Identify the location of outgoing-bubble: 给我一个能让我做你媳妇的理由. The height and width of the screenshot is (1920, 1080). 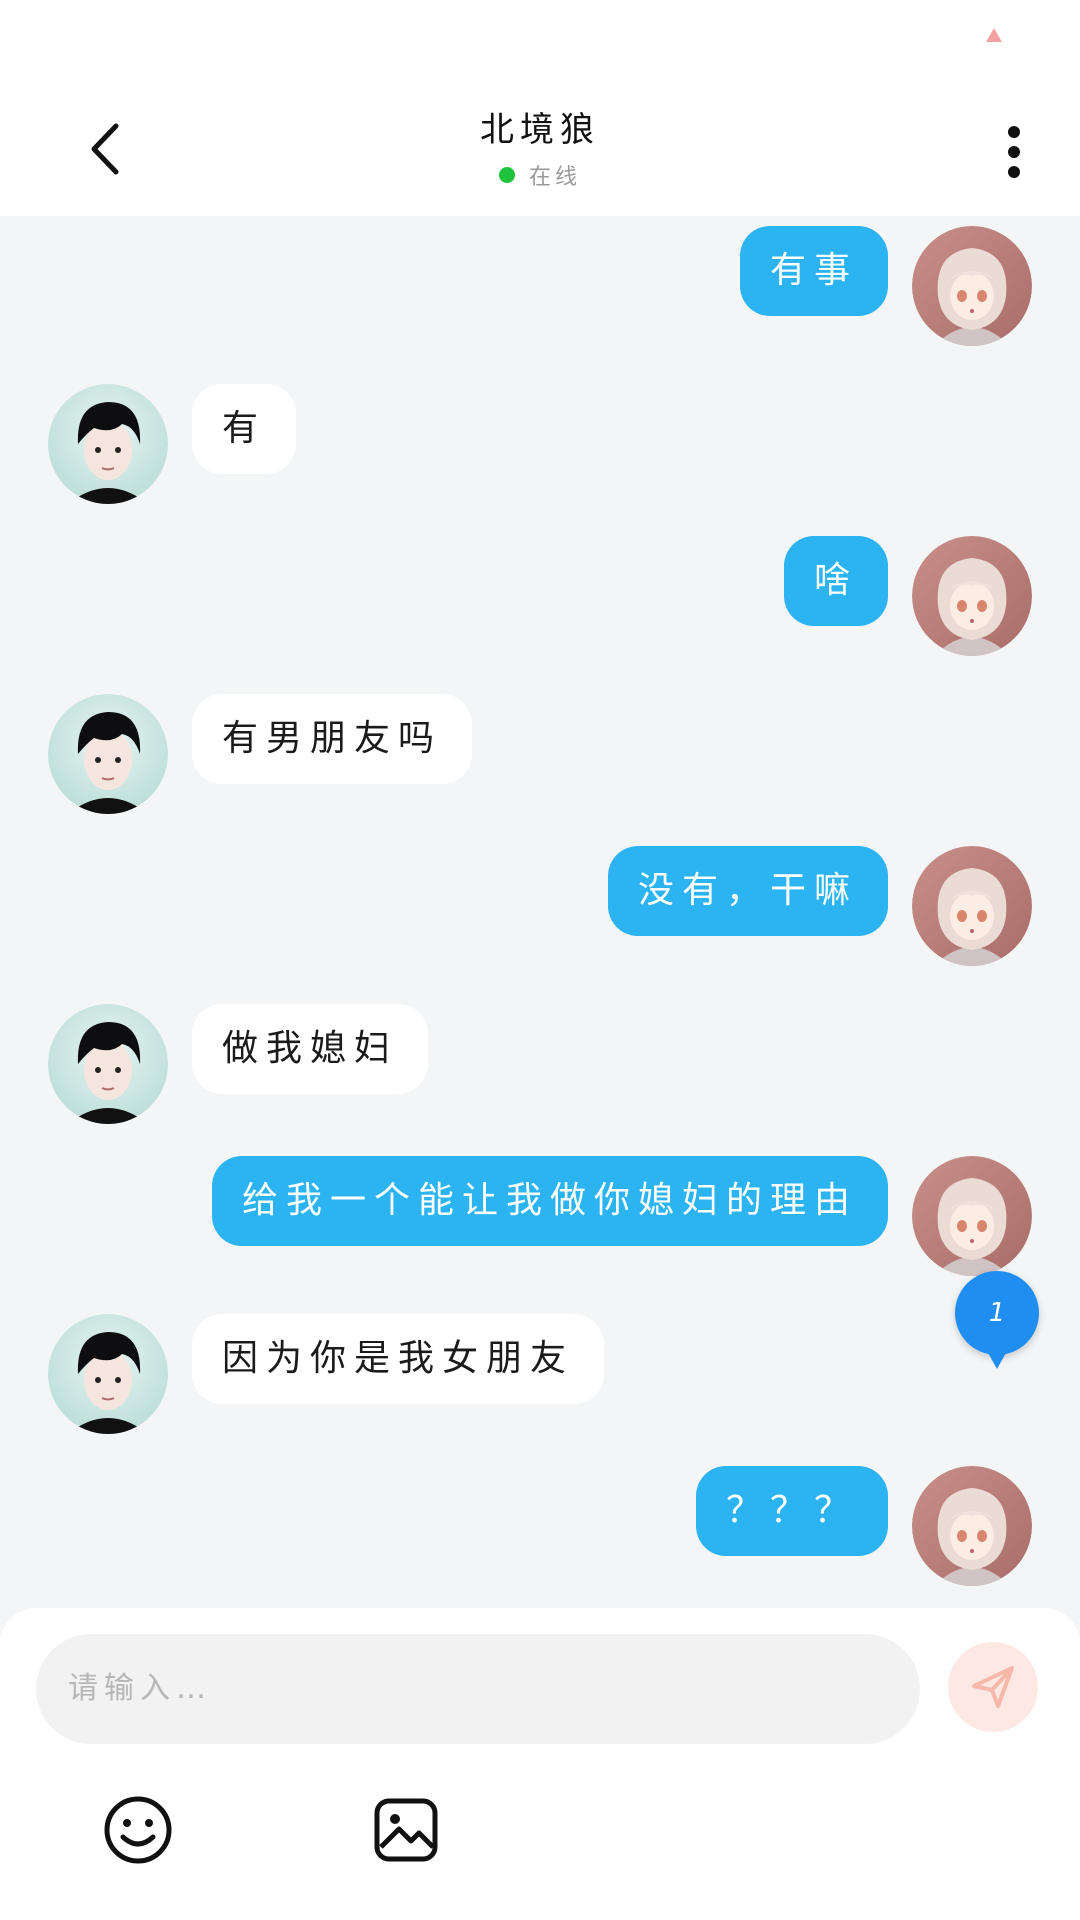
(549, 1201).